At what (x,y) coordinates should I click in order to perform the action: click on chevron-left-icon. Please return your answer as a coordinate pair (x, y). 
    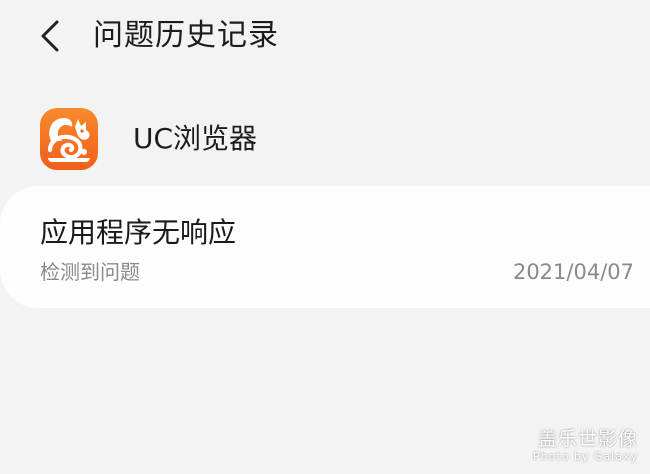
    Looking at the image, I should click on (50, 36).